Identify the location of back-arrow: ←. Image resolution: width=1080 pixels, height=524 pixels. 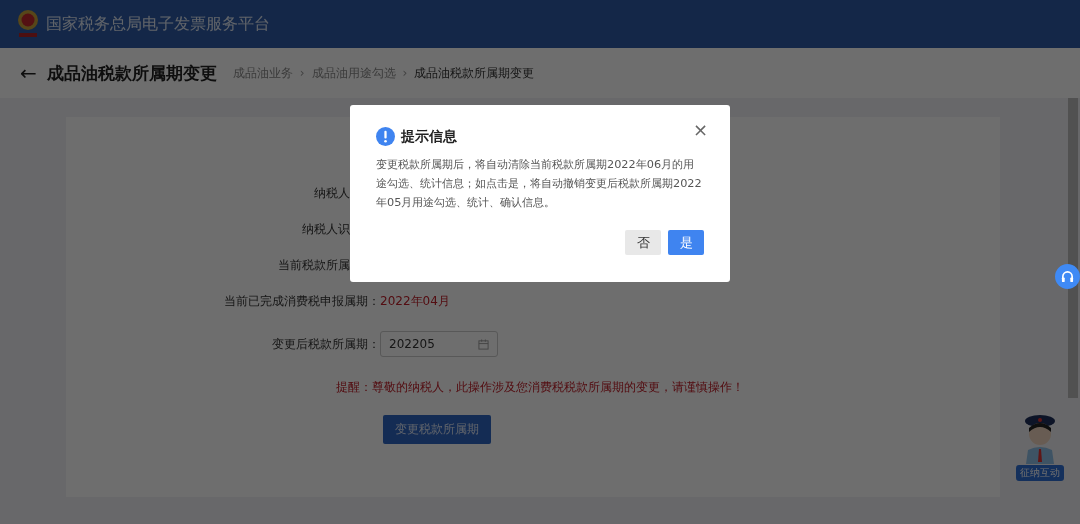
(28, 73).